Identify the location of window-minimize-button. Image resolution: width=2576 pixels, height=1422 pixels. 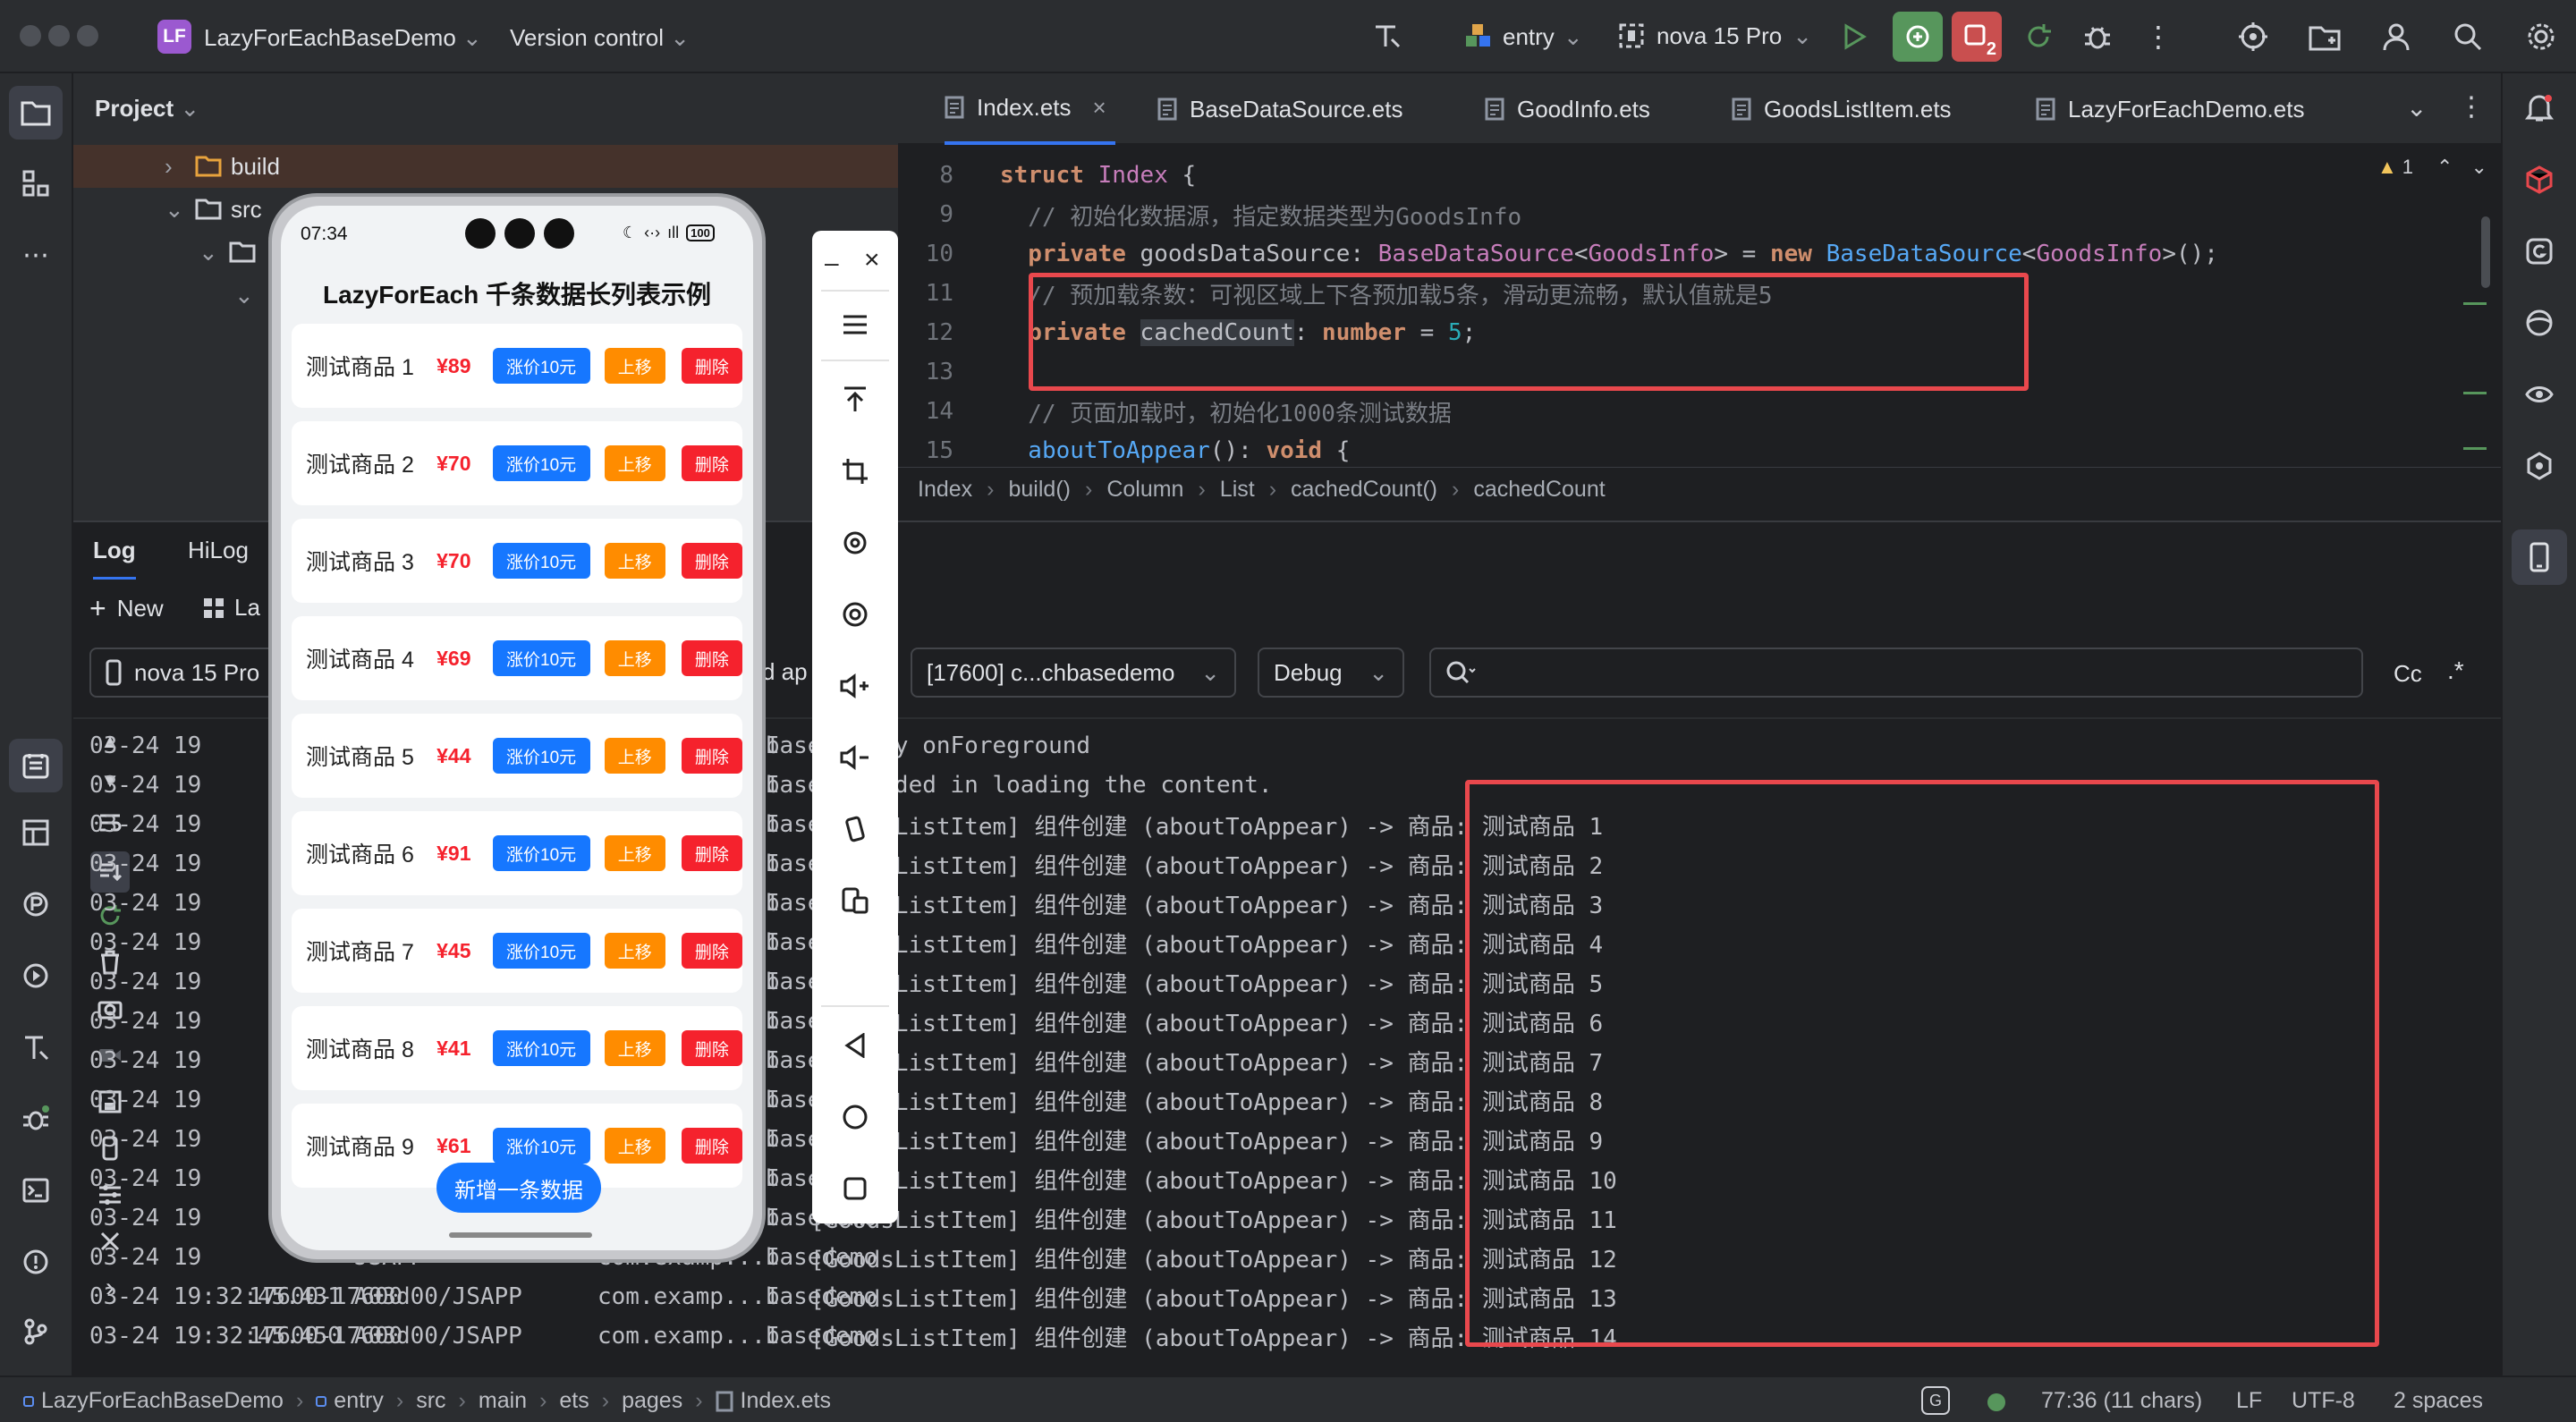
(59, 36).